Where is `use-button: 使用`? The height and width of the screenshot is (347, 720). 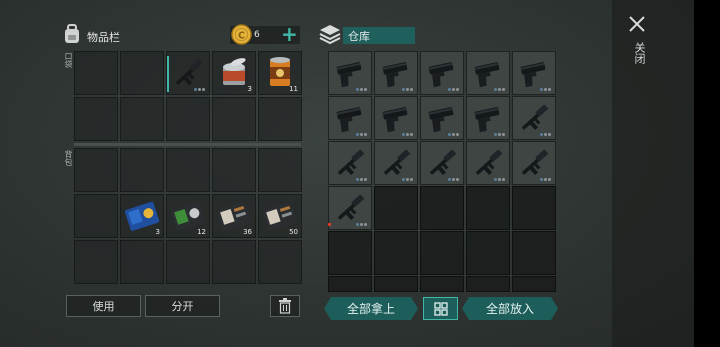 use-button: 使用 is located at coordinates (103, 306).